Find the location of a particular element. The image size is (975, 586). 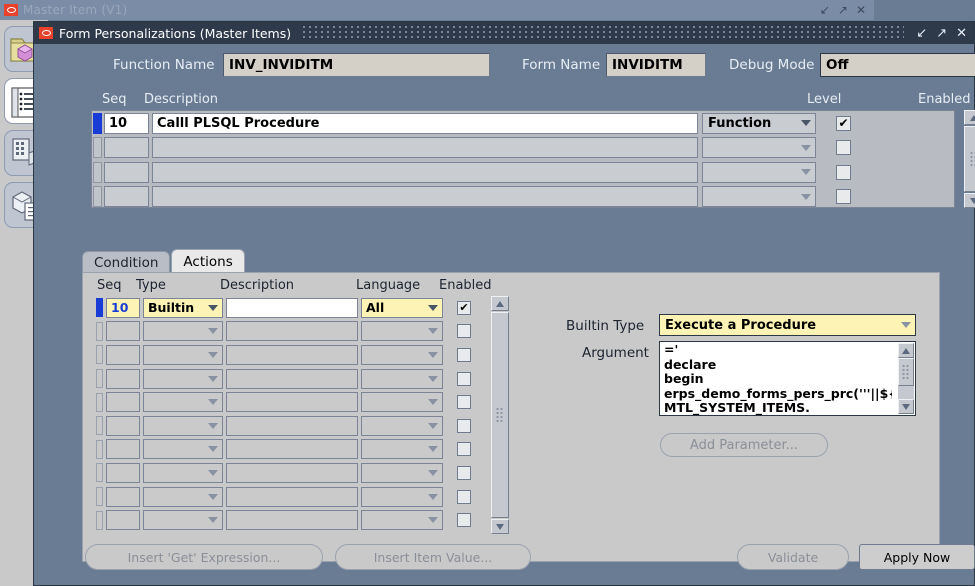

form-name-field: INVIDITM is located at coordinates (656, 65).